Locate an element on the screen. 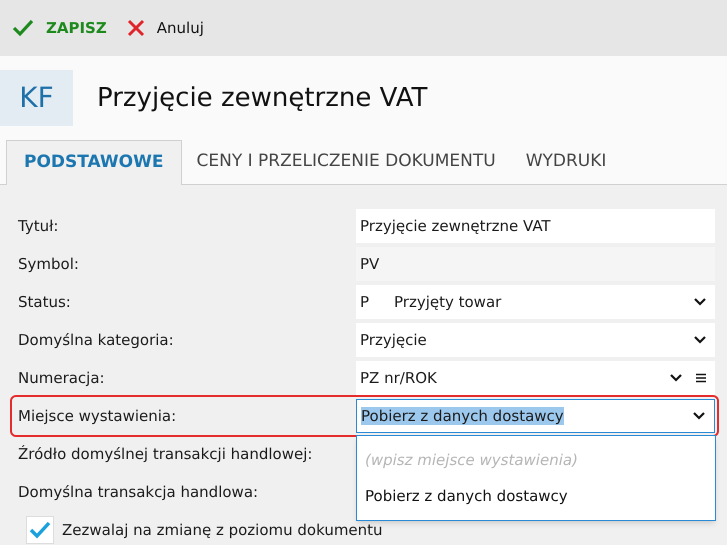  field-value: Przyjęty towar is located at coordinates (448, 301).